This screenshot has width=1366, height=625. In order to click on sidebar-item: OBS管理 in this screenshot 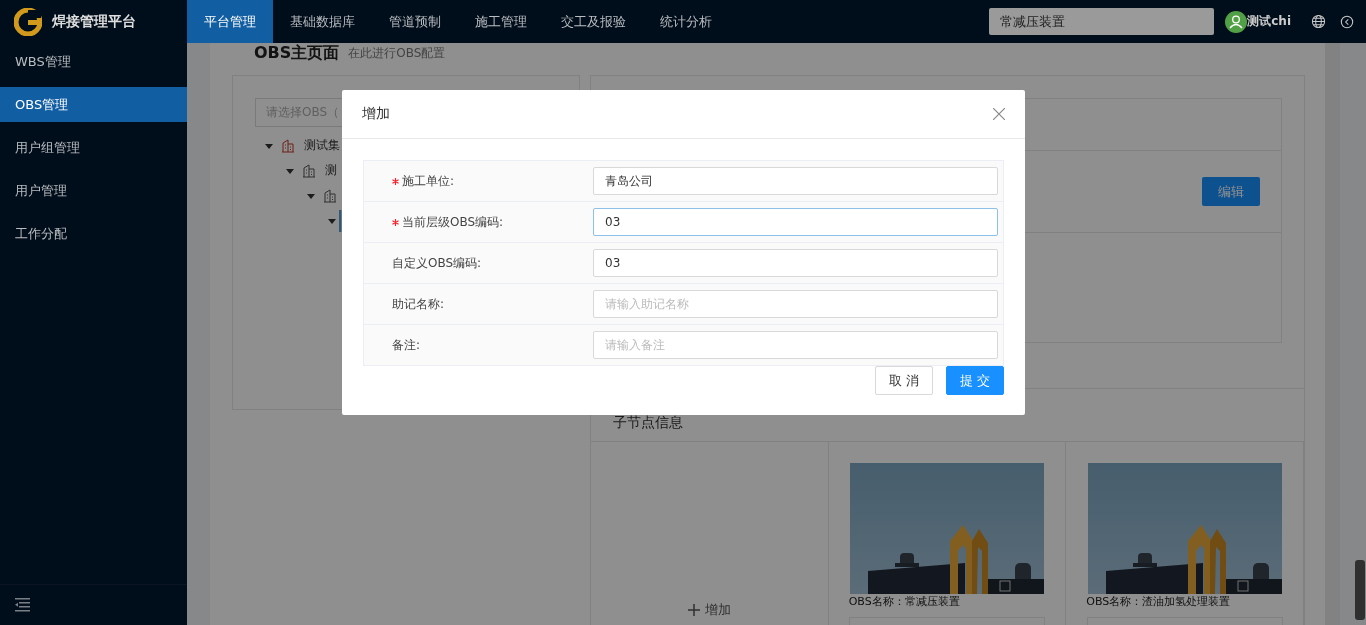, I will do `click(93, 104)`.